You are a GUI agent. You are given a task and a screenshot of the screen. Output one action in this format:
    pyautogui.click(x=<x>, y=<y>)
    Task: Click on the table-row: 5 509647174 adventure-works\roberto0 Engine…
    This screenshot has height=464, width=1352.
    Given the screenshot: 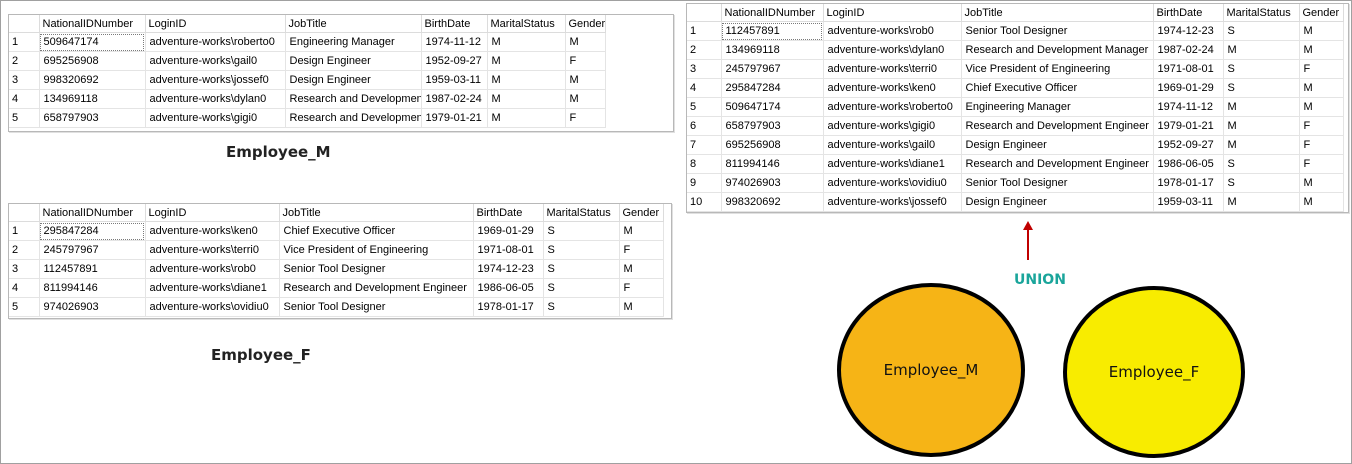 What is the action you would take?
    pyautogui.click(x=1015, y=107)
    